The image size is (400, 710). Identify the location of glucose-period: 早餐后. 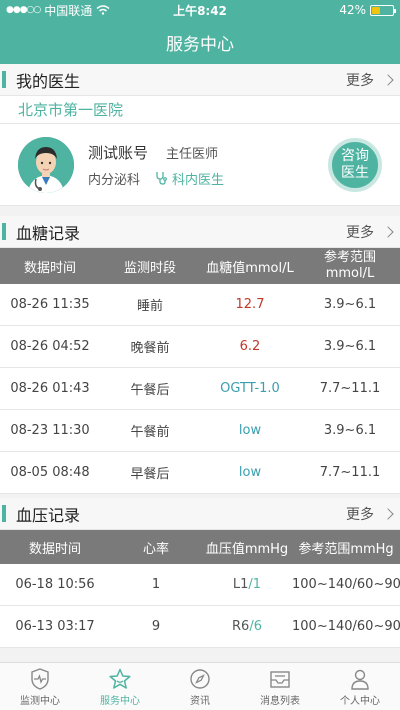
(150, 474).